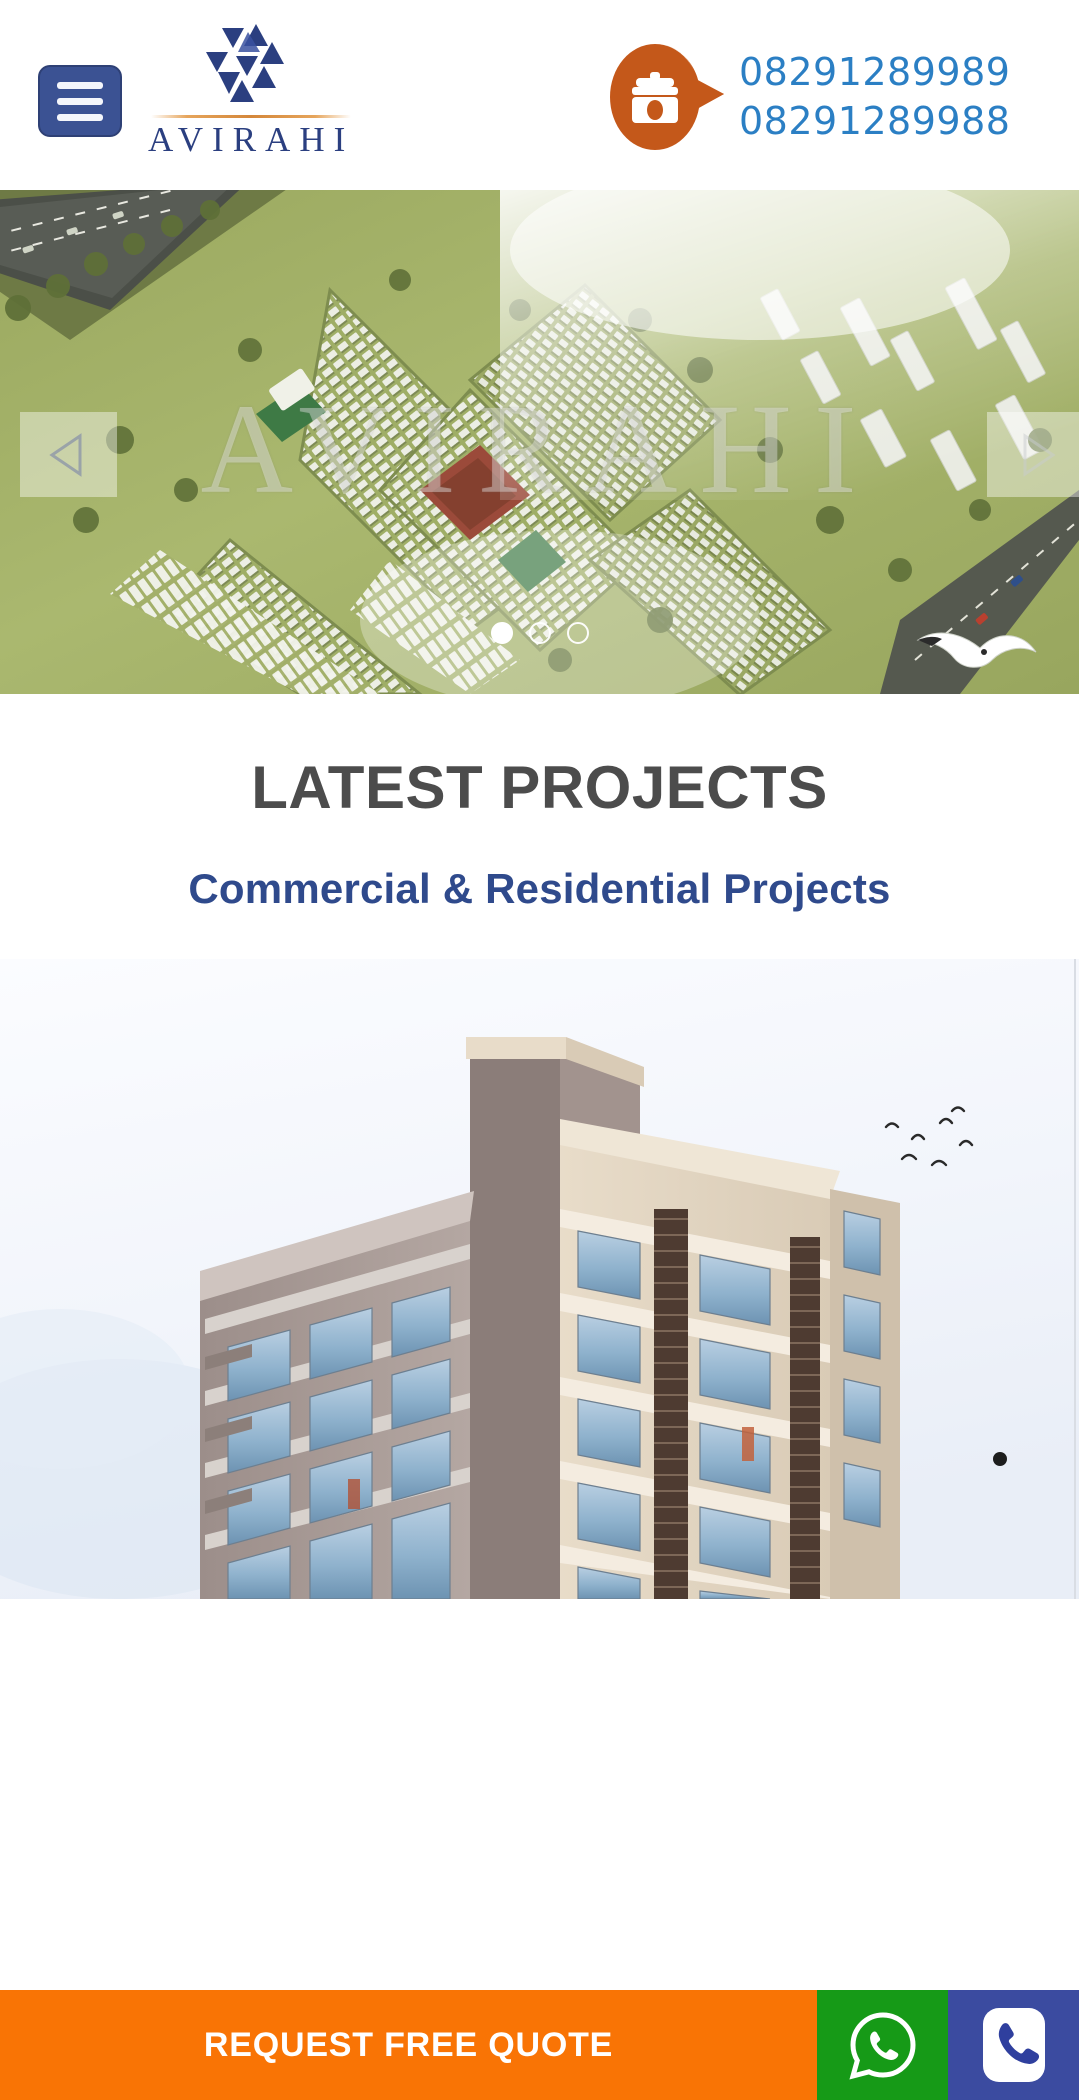 This screenshot has width=1079, height=2100. I want to click on request-free-quote-button: REQUEST FREE QUOTE, so click(408, 2045).